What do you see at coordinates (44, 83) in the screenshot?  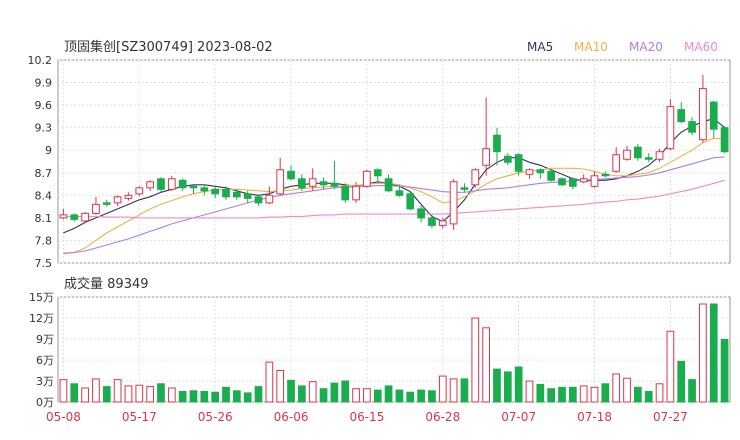 I see `price-tick-label: 9.9` at bounding box center [44, 83].